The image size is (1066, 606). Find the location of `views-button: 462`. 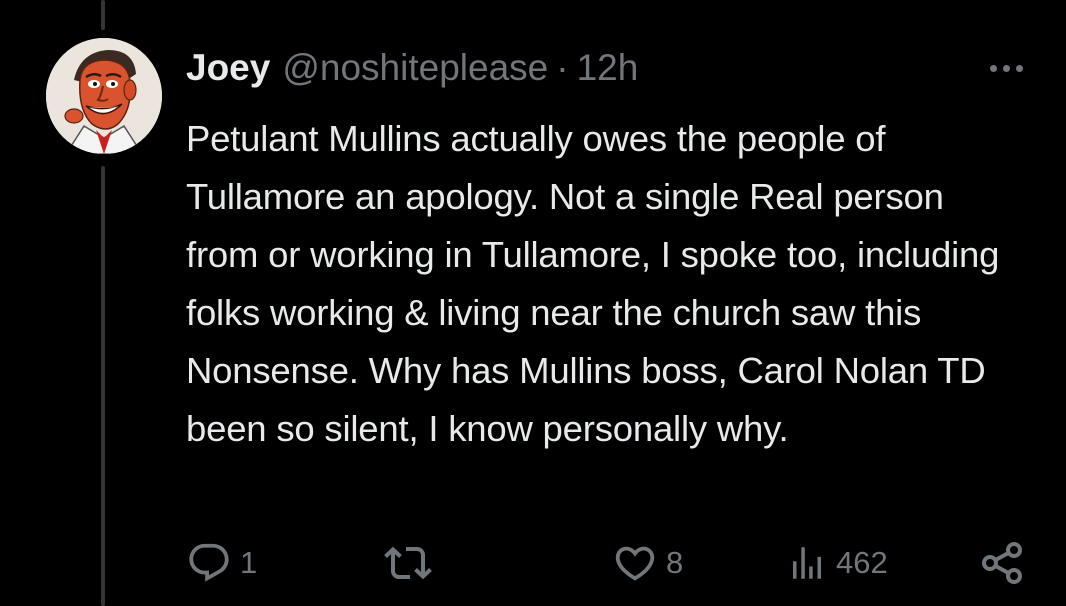

views-button: 462 is located at coordinates (837, 563).